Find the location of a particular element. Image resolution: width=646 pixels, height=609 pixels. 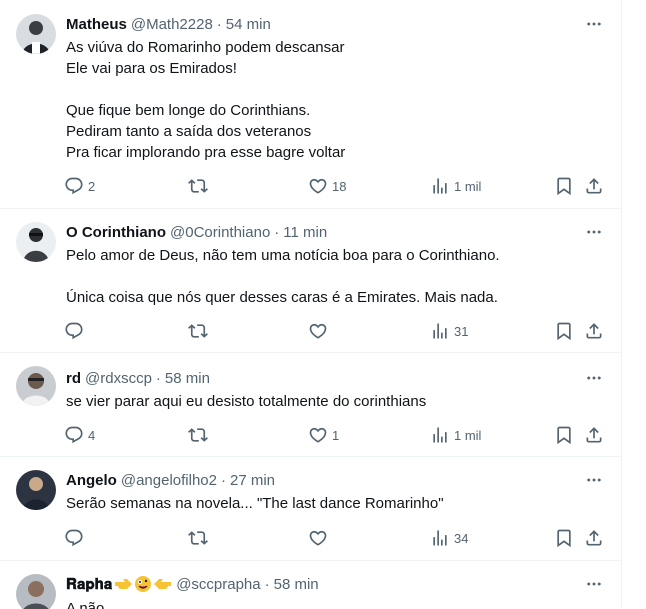

reply-count: 2 is located at coordinates (92, 186).